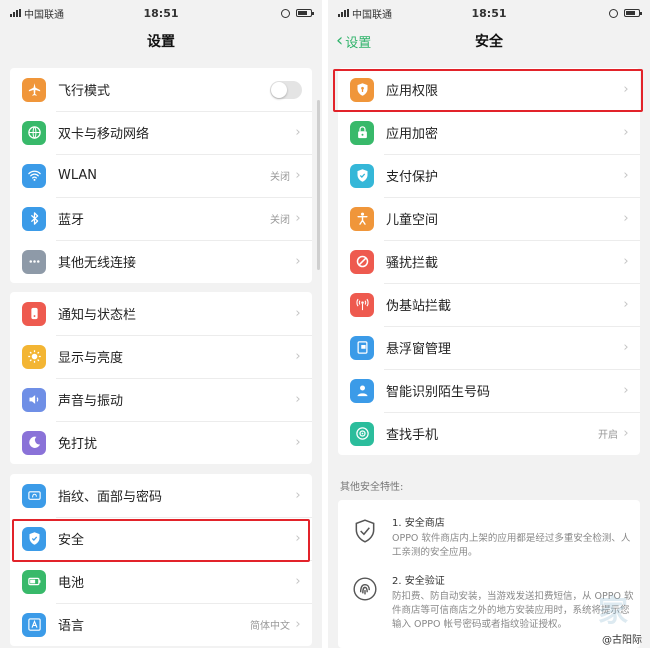  Describe the element at coordinates (34, 218) in the screenshot. I see `bluetooth-icon` at that location.